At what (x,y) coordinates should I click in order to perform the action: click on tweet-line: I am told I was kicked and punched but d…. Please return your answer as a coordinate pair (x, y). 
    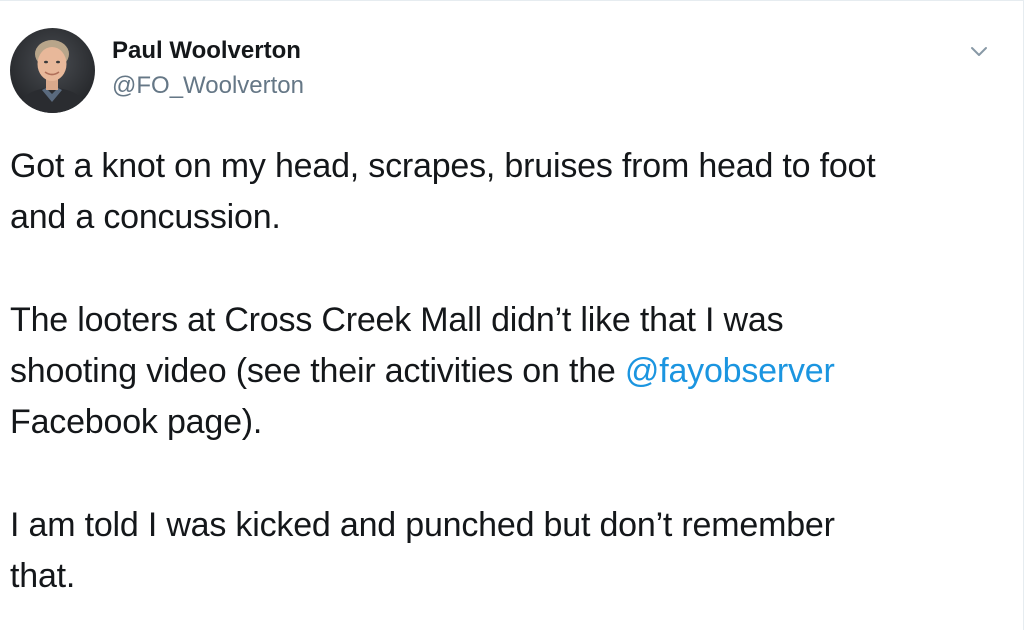
    Looking at the image, I should click on (422, 525).